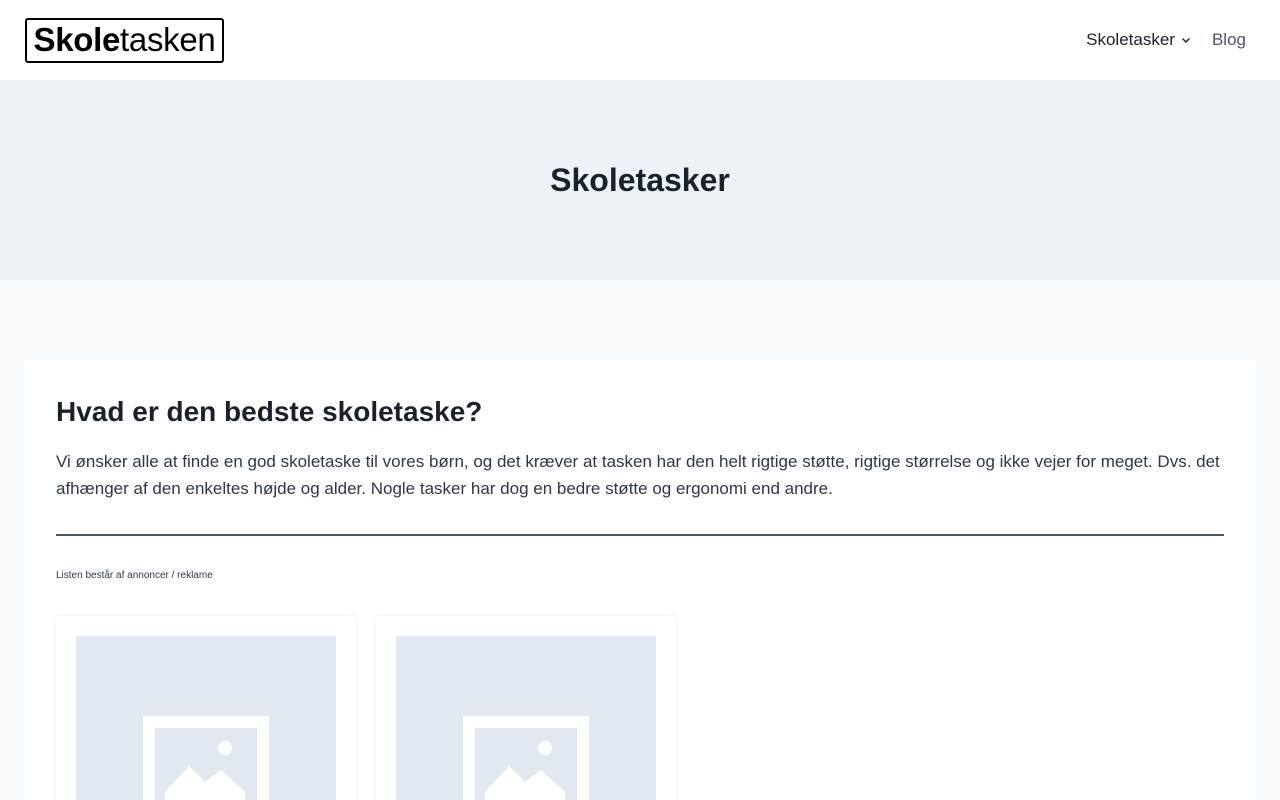 This screenshot has width=1280, height=800. I want to click on logo-light-text: tasken, so click(168, 39).